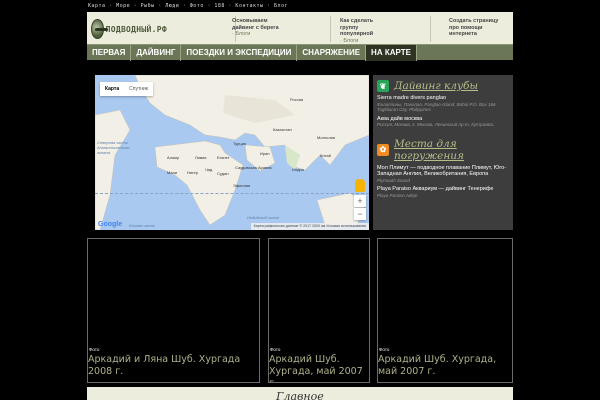 This screenshot has width=600, height=400. I want to click on map-country-label: Эфиопия, so click(242, 185).